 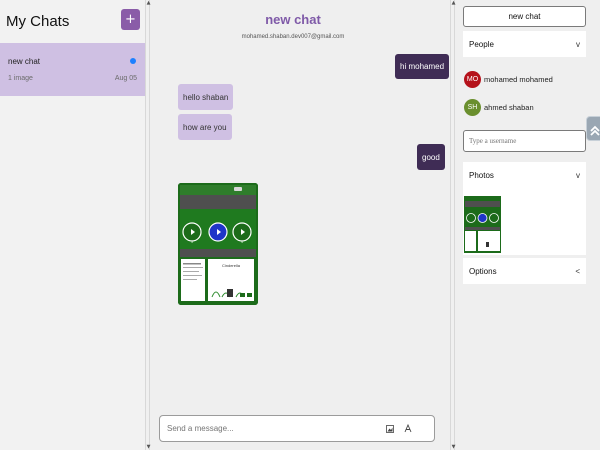 I want to click on sidebar-header: My Chats +, so click(x=72, y=21).